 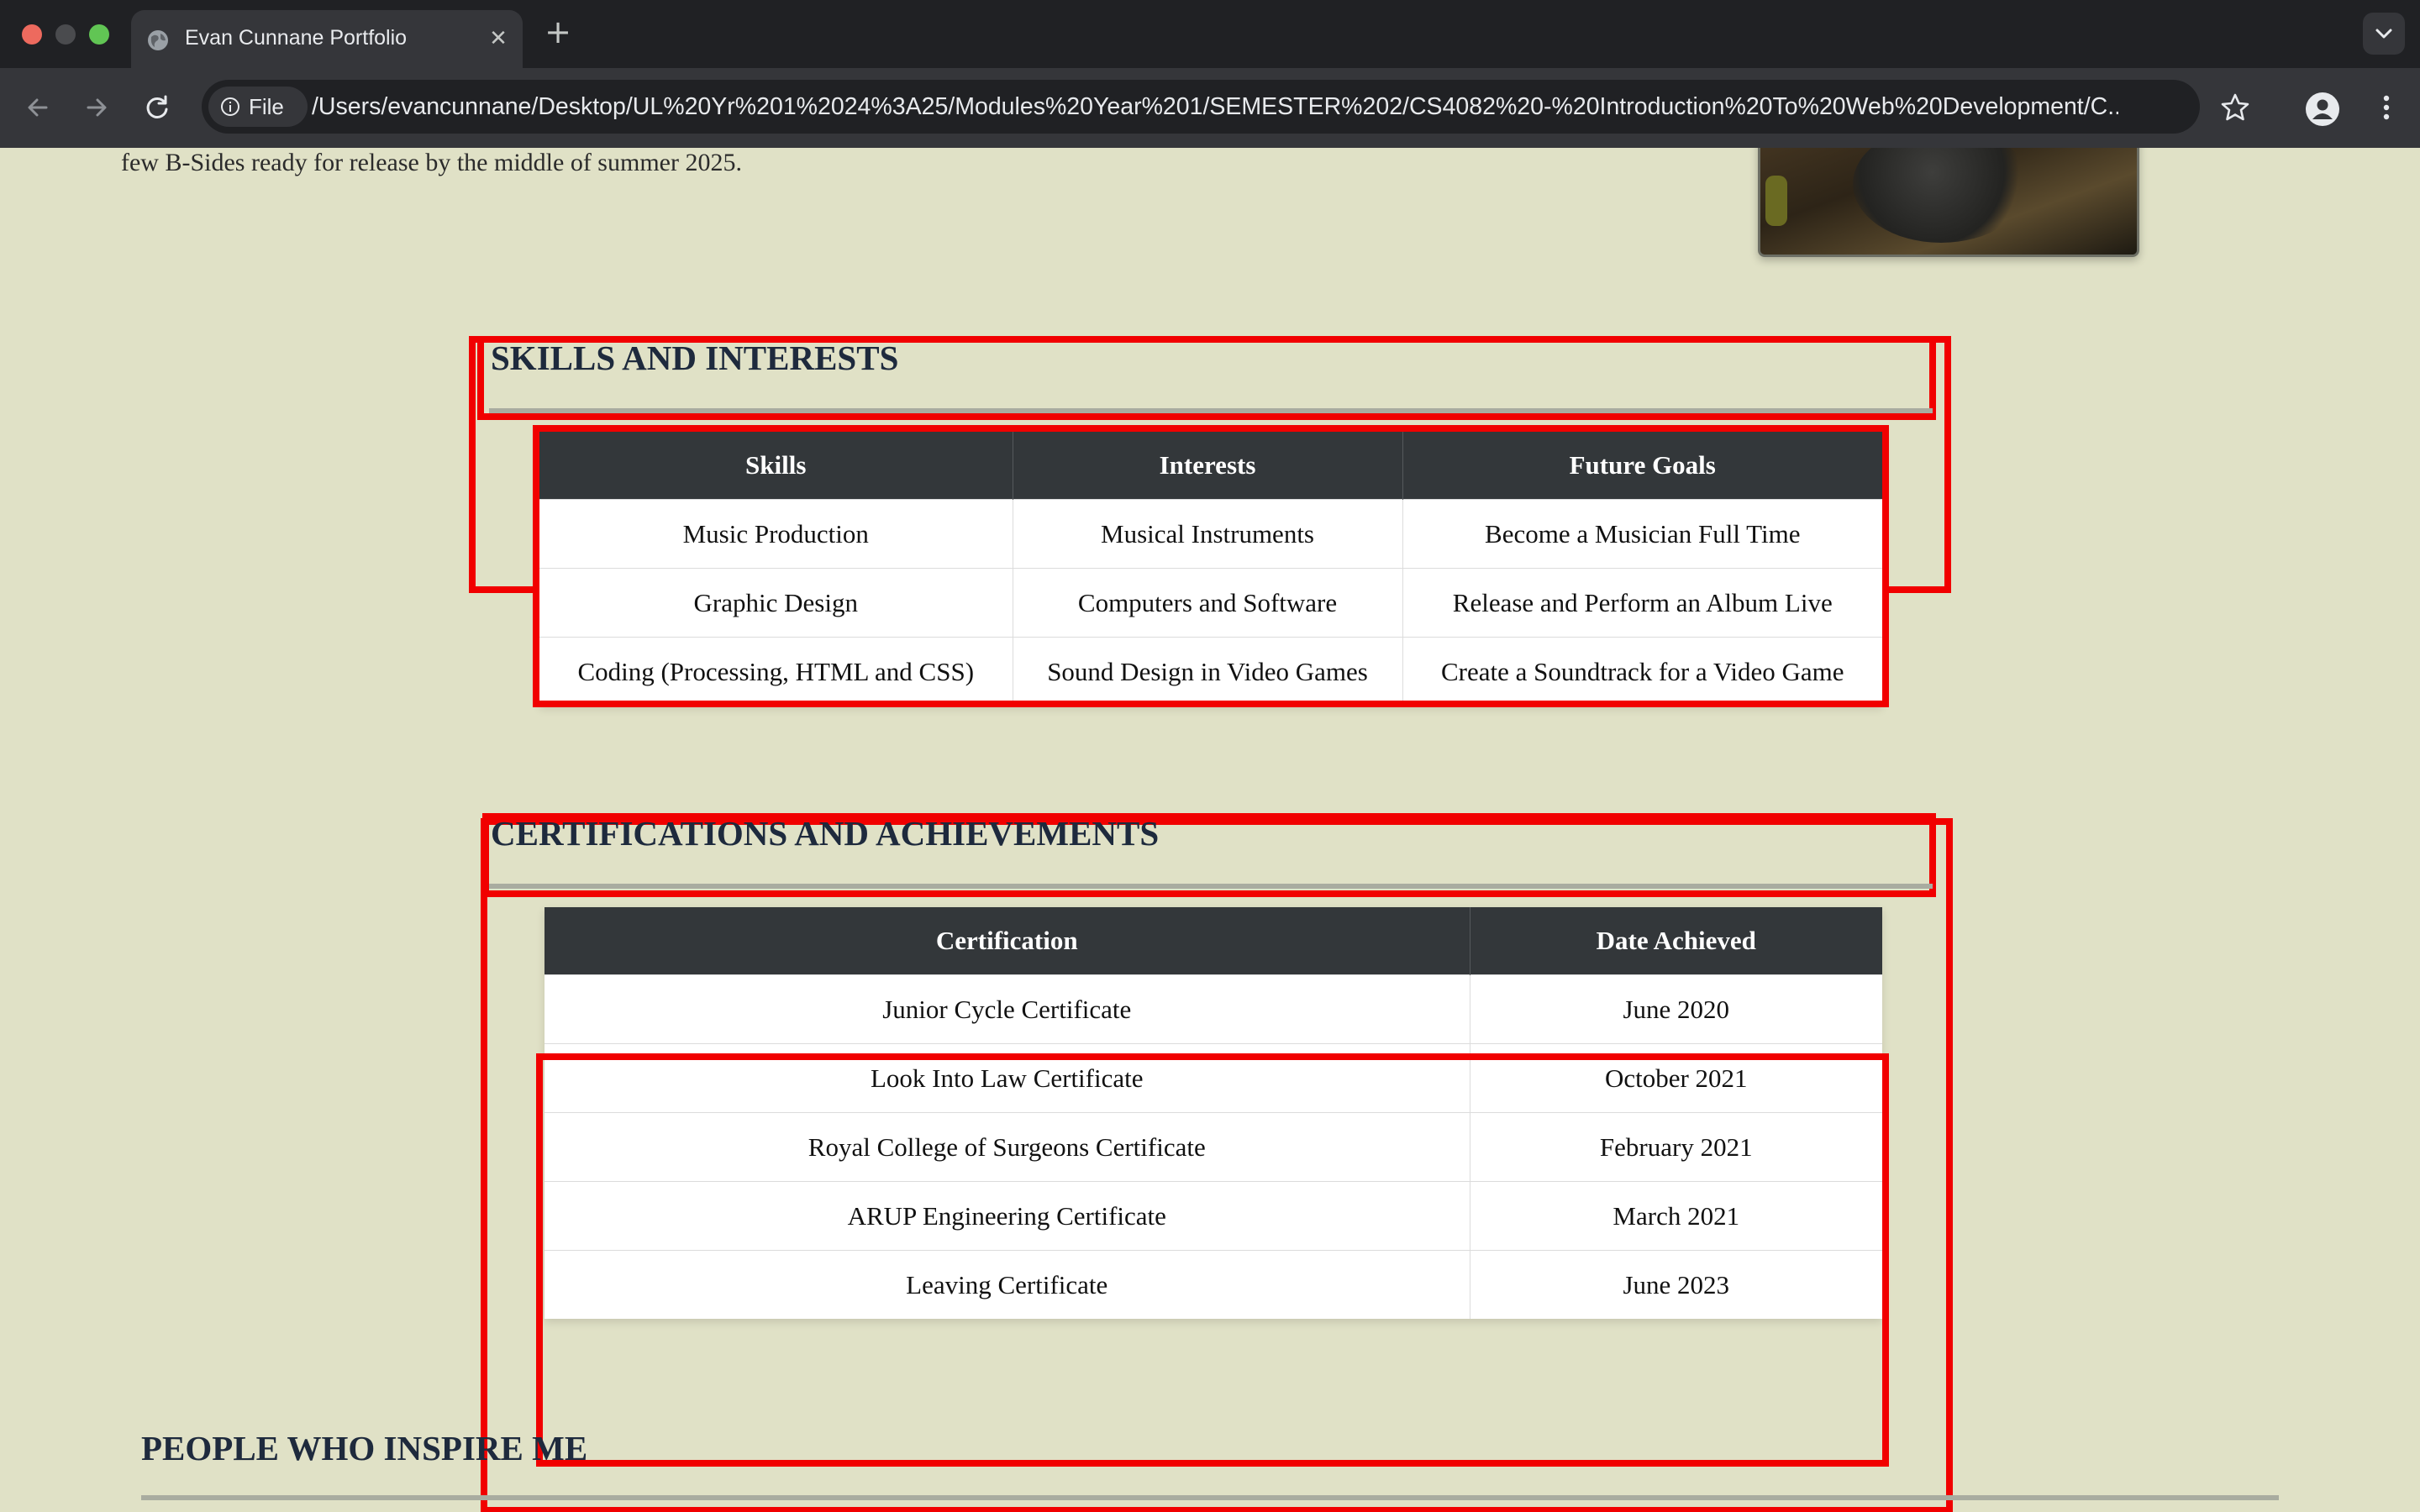 What do you see at coordinates (1211, 410) in the screenshot?
I see `skills-heading-divider` at bounding box center [1211, 410].